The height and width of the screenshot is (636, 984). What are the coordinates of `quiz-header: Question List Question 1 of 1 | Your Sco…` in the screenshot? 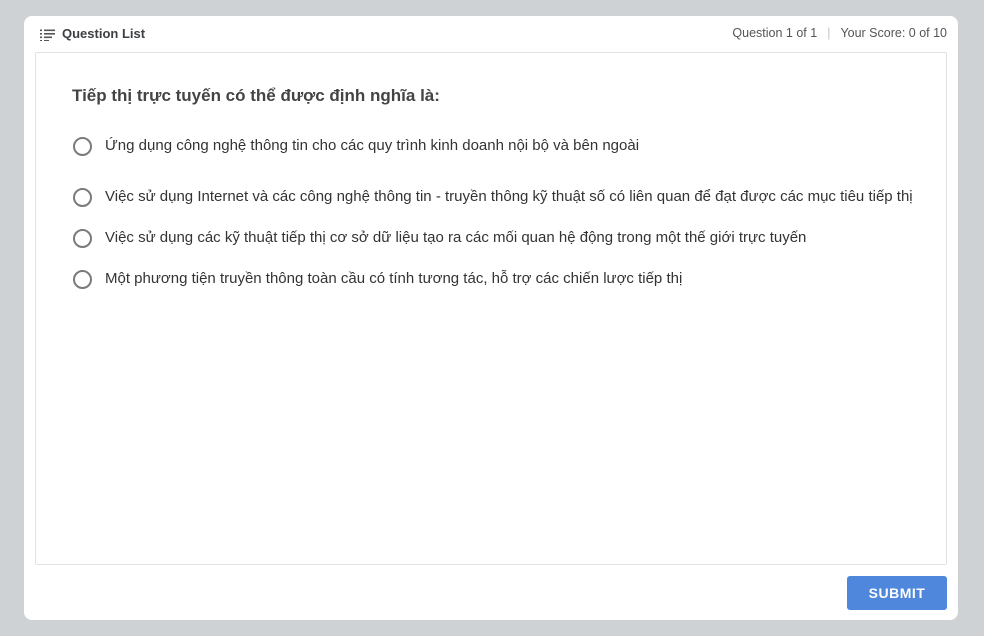 It's located at (491, 34).